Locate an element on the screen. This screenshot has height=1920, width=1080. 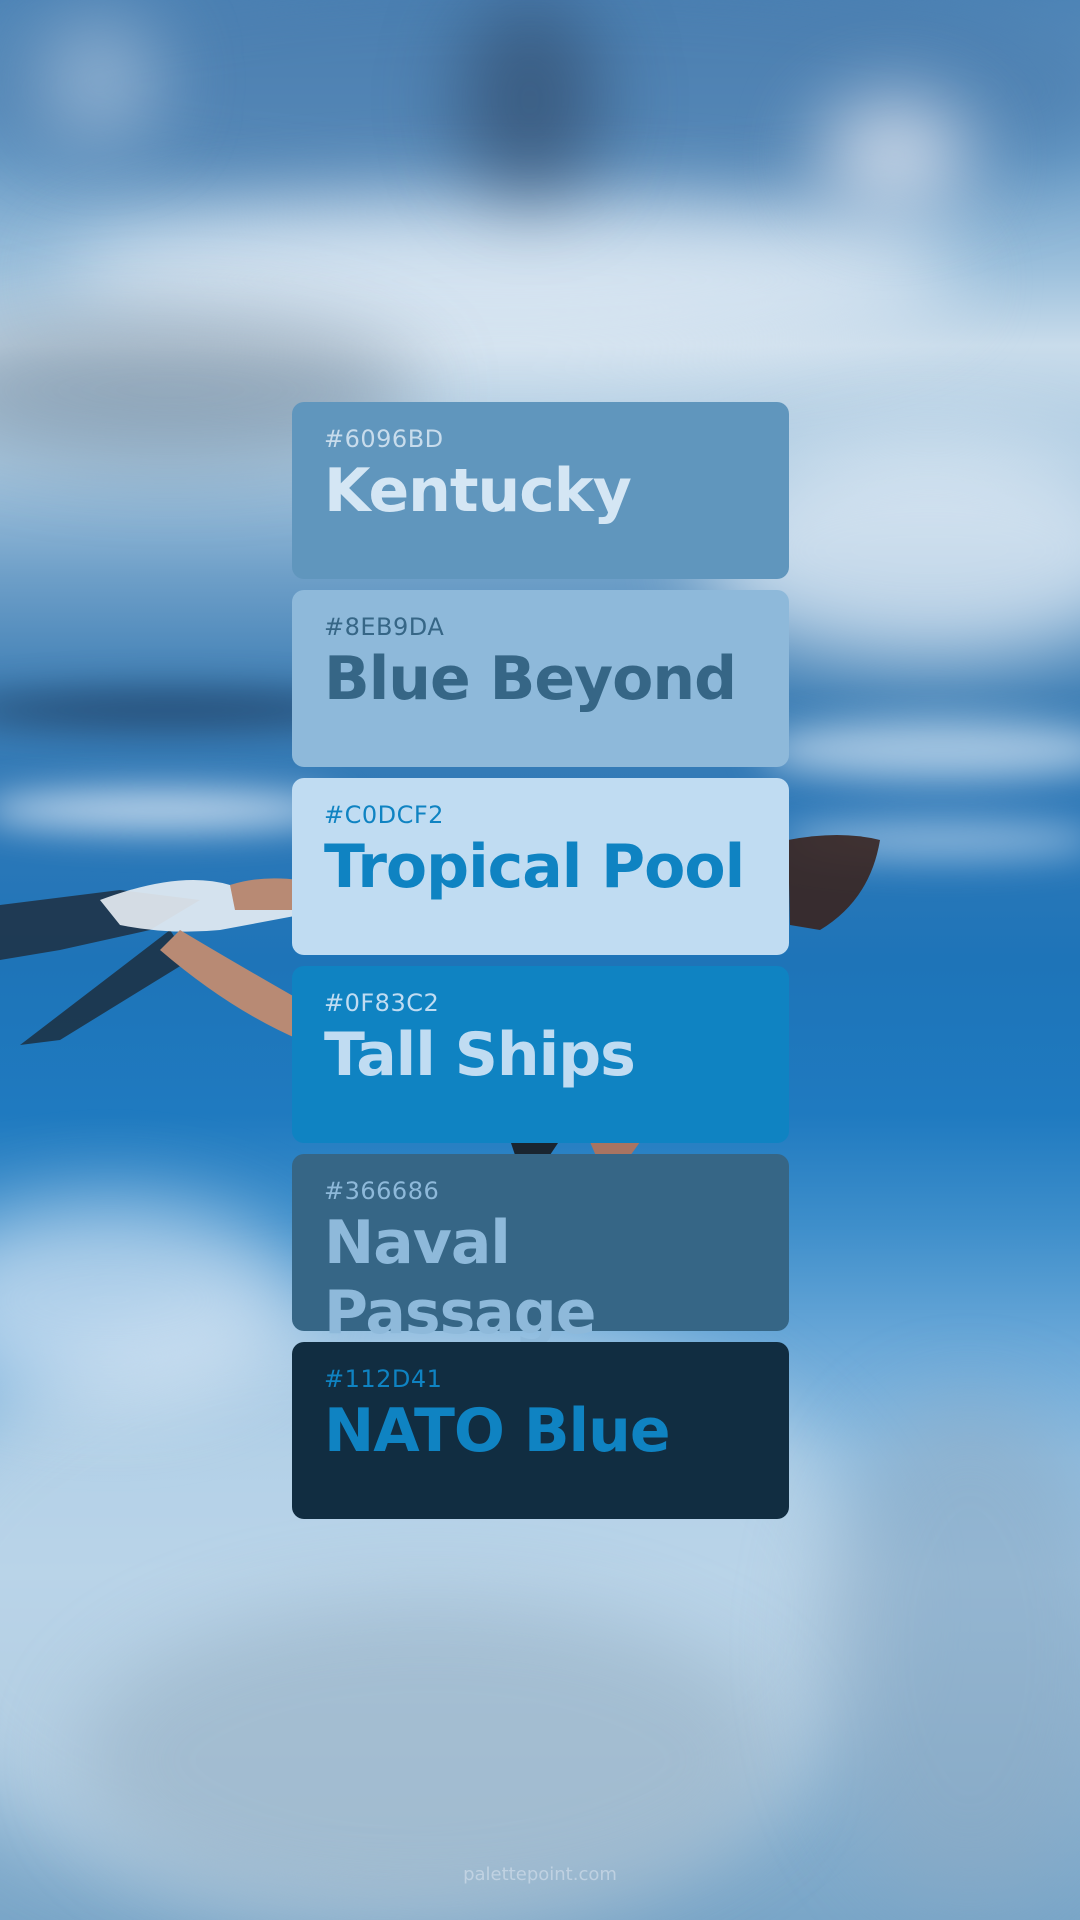
swatch-card-4: #0F83C2 Tall Ships is located at coordinates (540, 1054).